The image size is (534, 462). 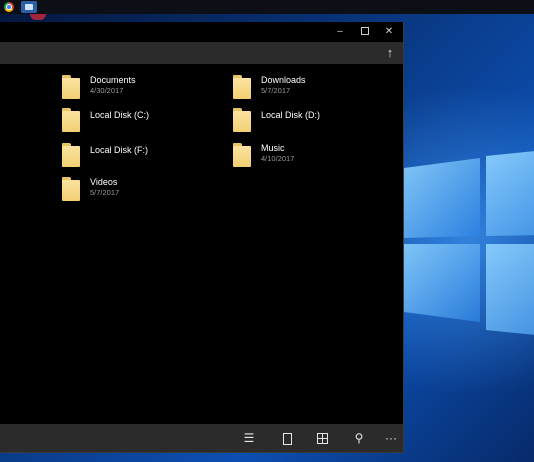 What do you see at coordinates (273, 148) in the screenshot?
I see `folder-name: Music` at bounding box center [273, 148].